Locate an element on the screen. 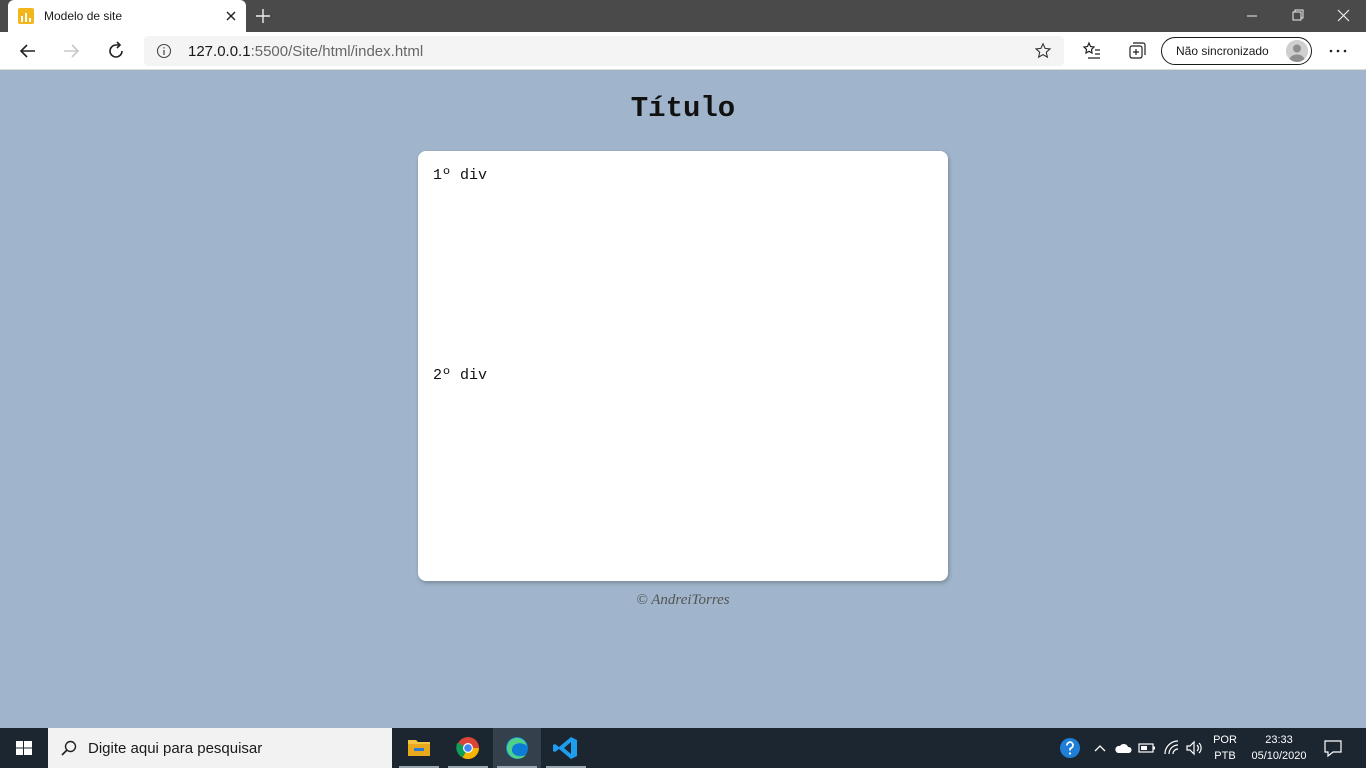  taskbar-search-box: Digite aqui para pesquisar is located at coordinates (220, 748).